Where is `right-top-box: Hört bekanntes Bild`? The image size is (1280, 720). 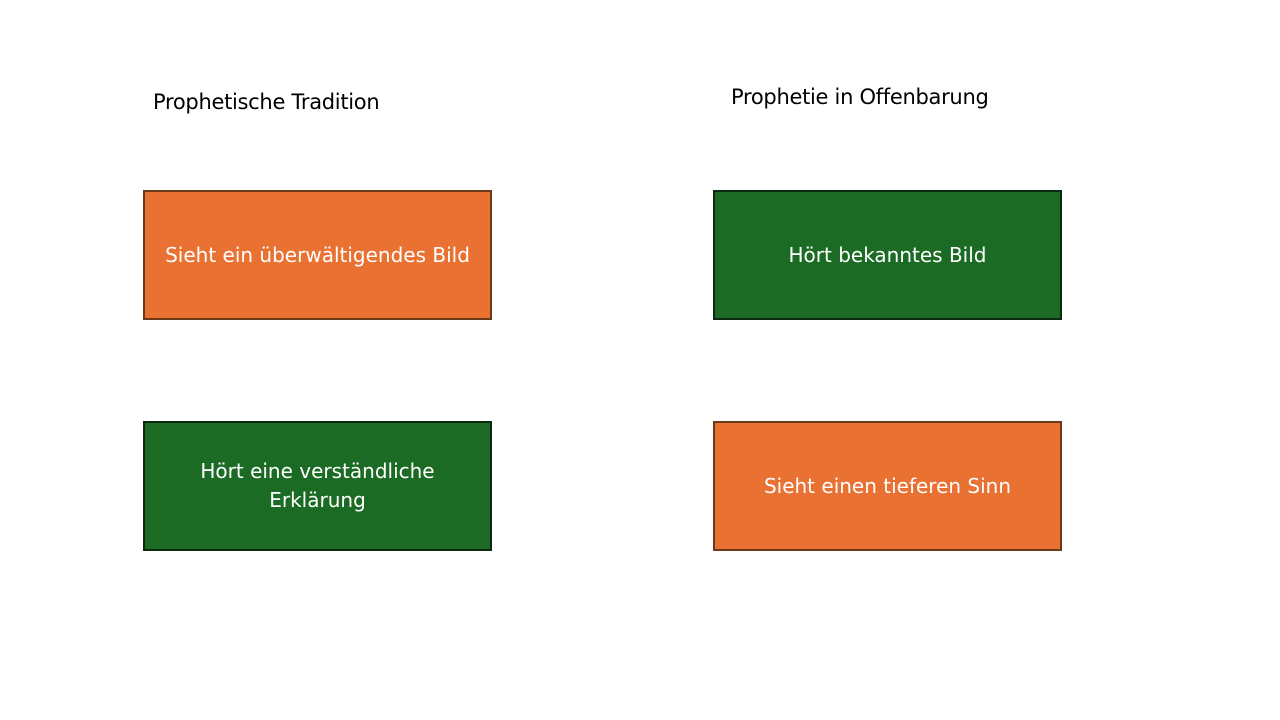
right-top-box: Hört bekanntes Bild is located at coordinates (887, 255).